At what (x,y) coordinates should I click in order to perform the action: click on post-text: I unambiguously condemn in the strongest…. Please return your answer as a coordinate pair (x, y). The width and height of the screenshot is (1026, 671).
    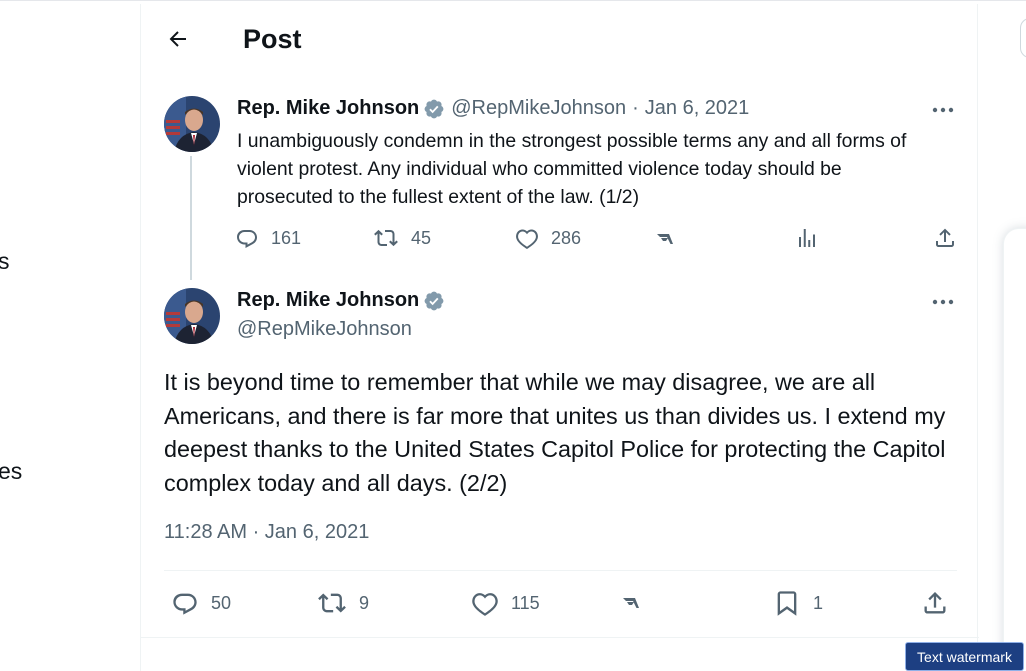
    Looking at the image, I should click on (572, 169).